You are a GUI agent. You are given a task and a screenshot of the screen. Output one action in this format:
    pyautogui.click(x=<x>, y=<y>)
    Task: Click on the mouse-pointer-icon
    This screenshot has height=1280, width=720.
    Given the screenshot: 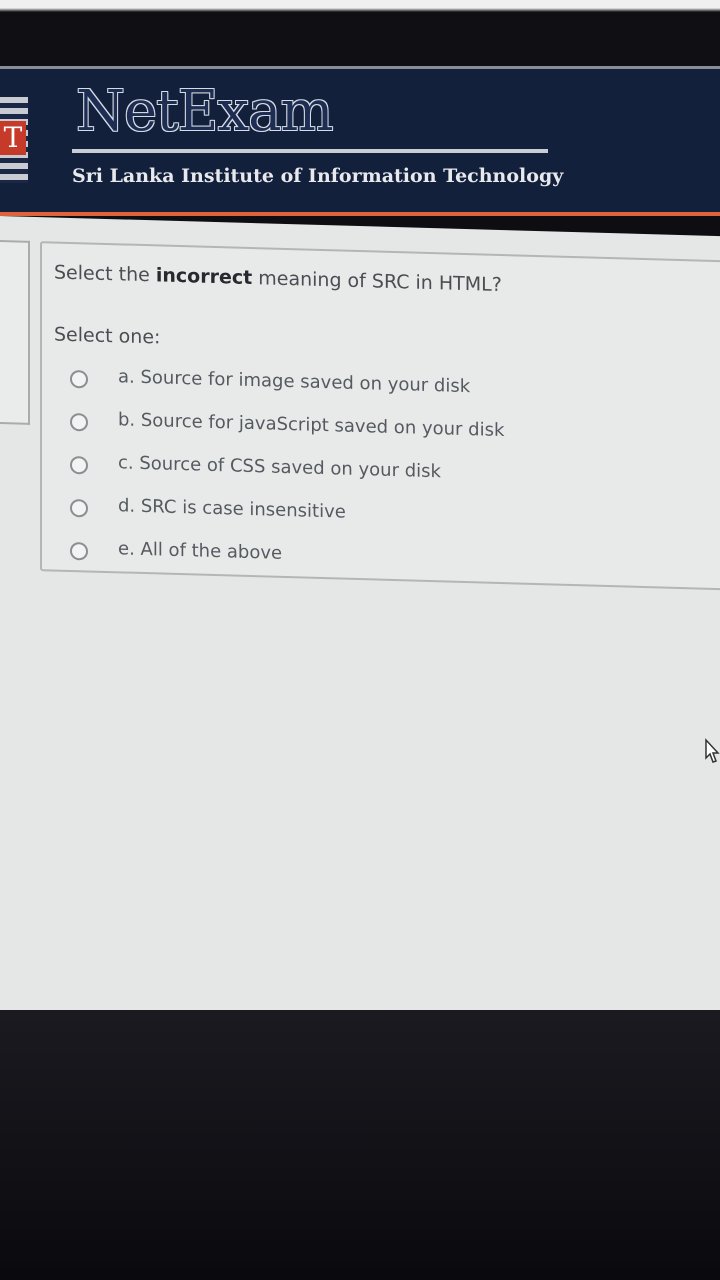 What is the action you would take?
    pyautogui.click(x=712, y=750)
    